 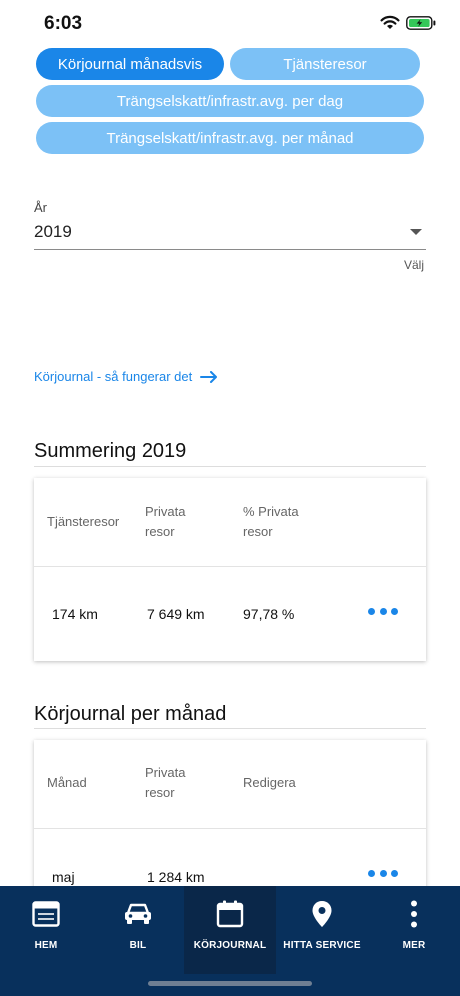 I want to click on year-field-label: År, so click(x=40, y=207).